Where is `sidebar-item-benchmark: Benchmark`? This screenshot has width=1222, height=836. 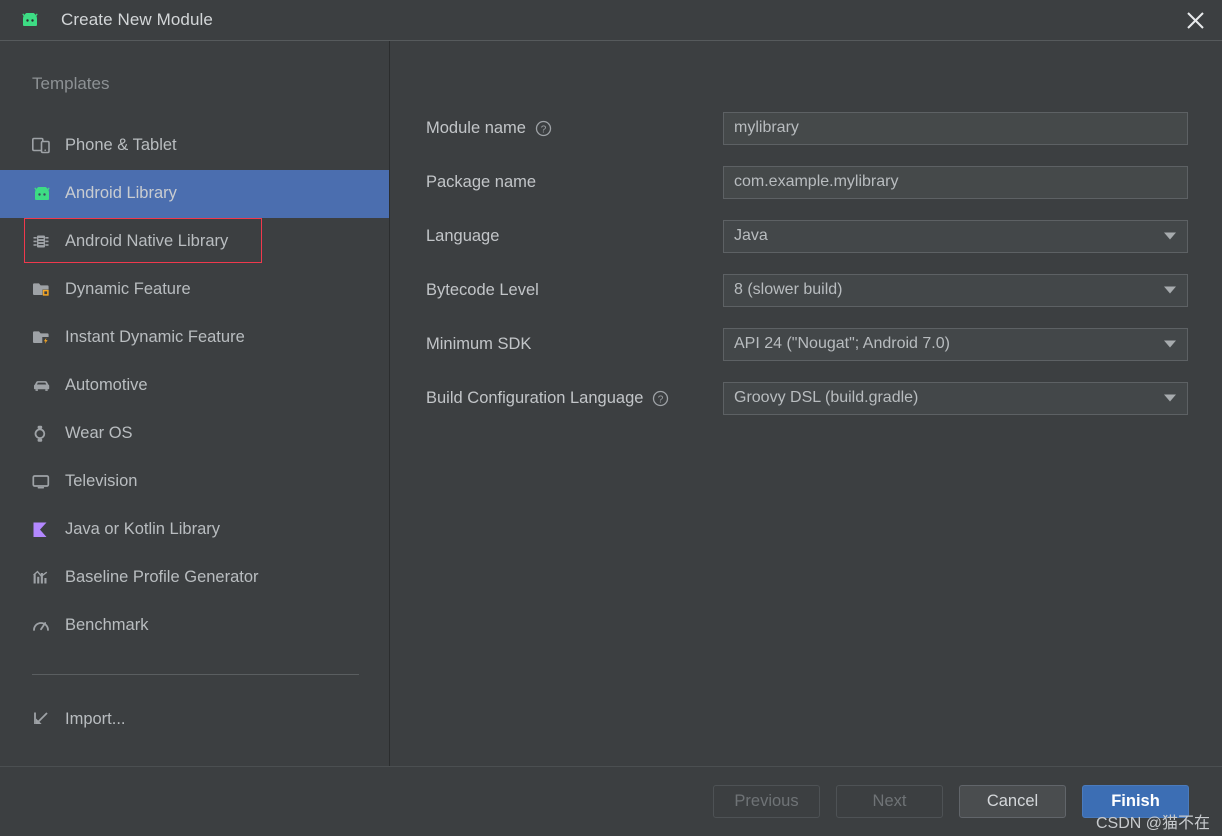 sidebar-item-benchmark: Benchmark is located at coordinates (194, 626).